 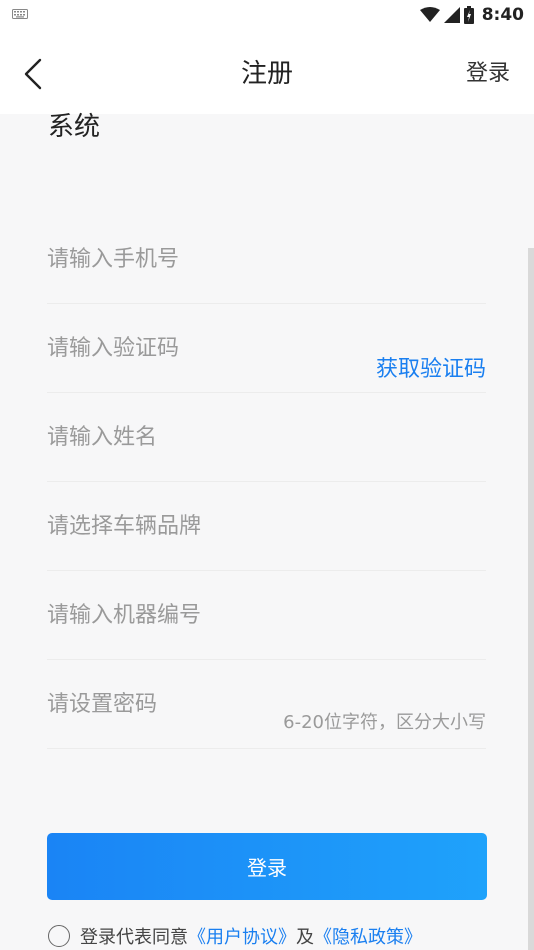 What do you see at coordinates (368, 936) in the screenshot?
I see `privacy-policy-link: 《隐私政策》` at bounding box center [368, 936].